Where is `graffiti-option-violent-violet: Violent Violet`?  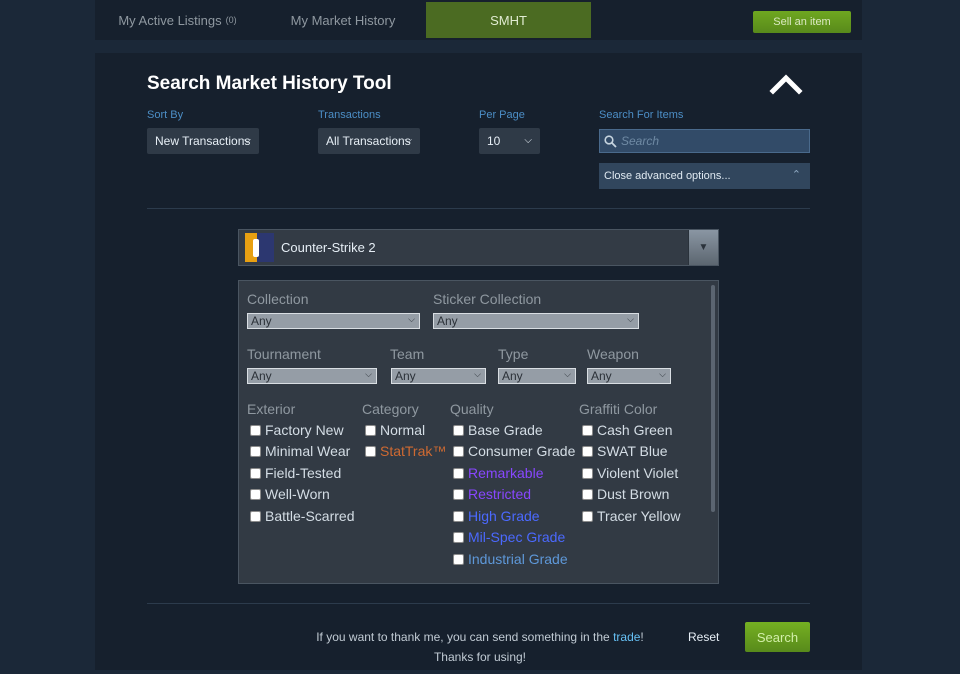
graffiti-option-violent-violet: Violent Violet is located at coordinates (630, 473).